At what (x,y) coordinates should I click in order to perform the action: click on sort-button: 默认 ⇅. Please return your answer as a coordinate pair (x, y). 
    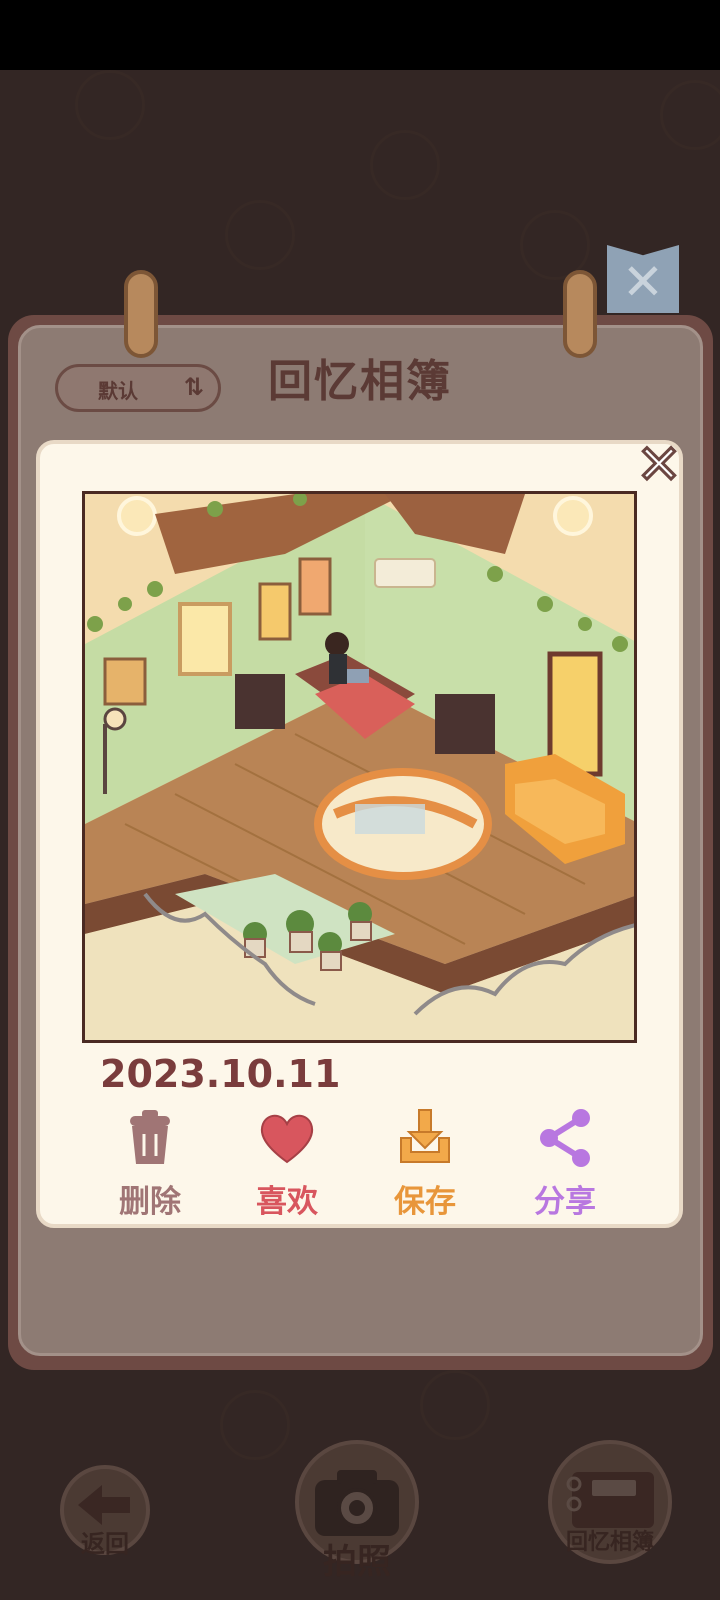
    Looking at the image, I should click on (138, 388).